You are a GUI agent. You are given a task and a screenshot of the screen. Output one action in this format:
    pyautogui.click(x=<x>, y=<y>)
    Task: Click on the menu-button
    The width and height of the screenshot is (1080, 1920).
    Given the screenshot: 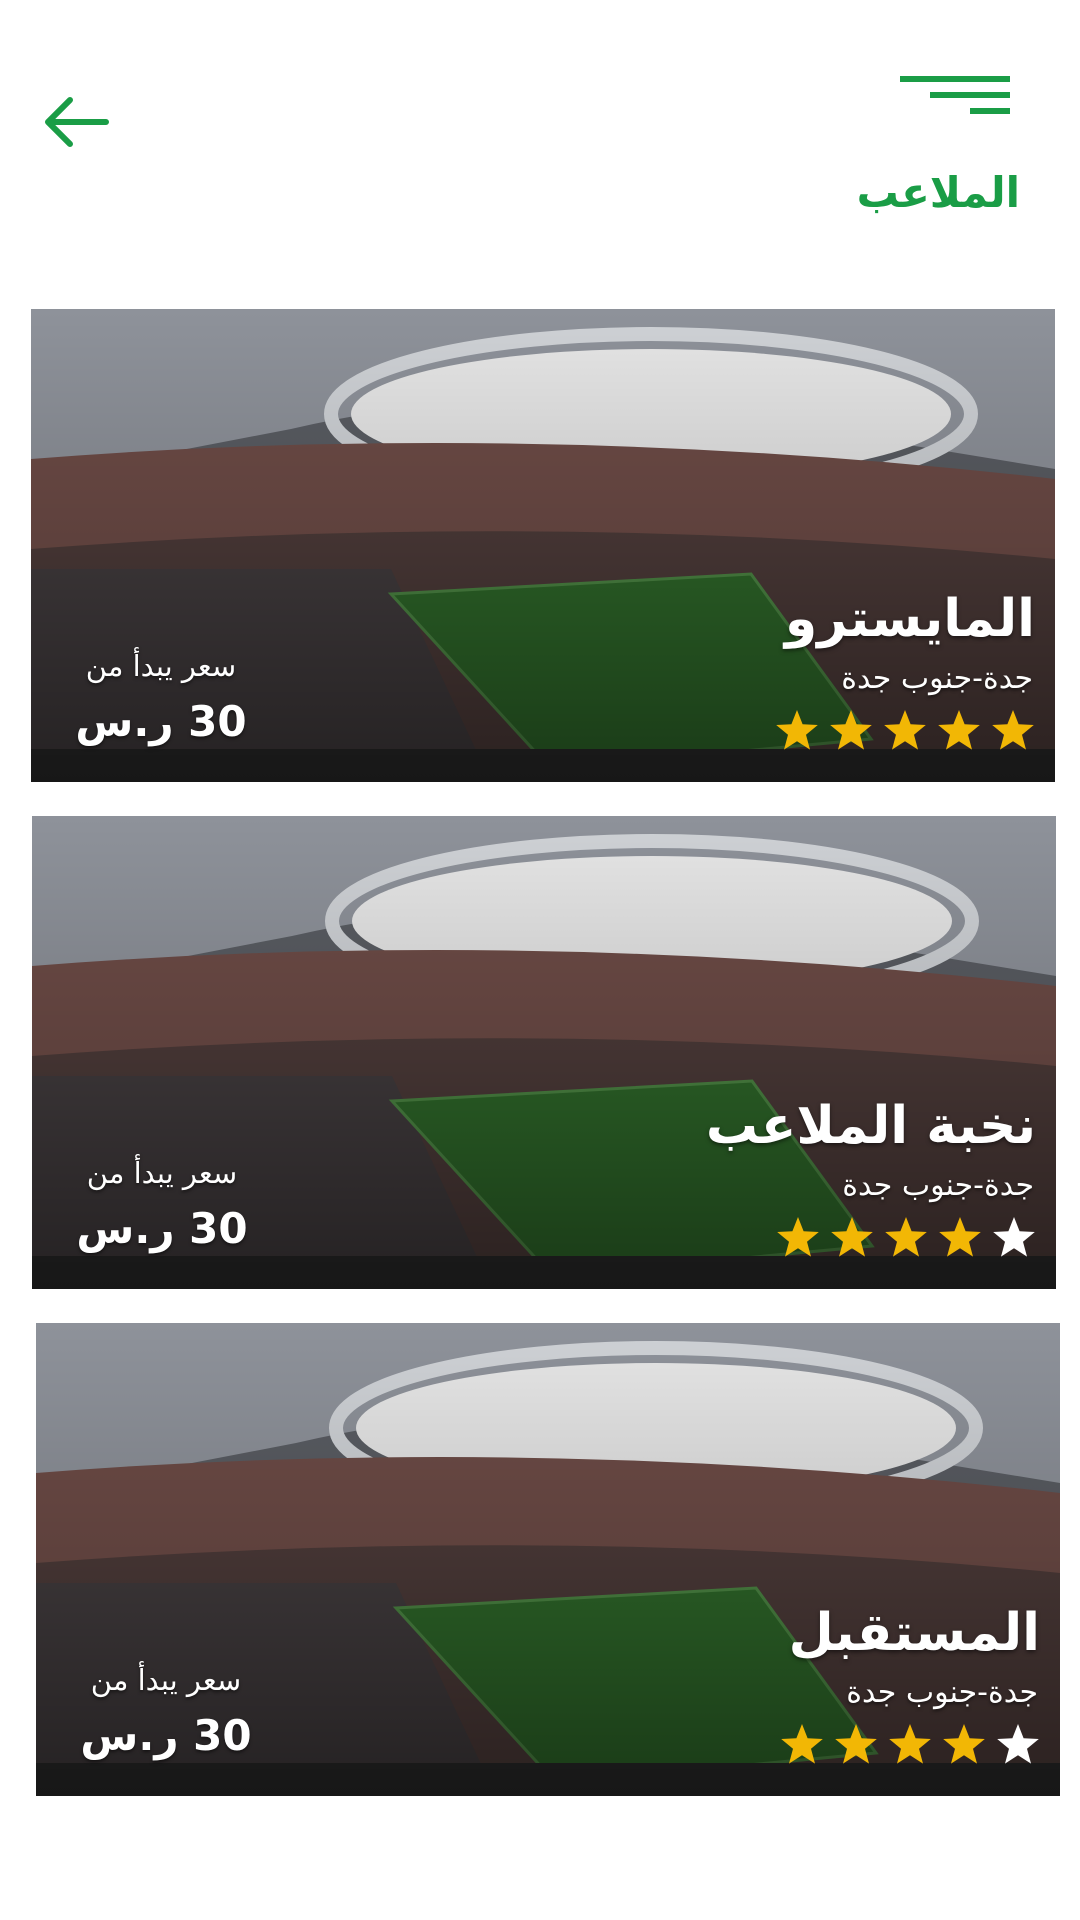 What is the action you would take?
    pyautogui.click(x=957, y=97)
    